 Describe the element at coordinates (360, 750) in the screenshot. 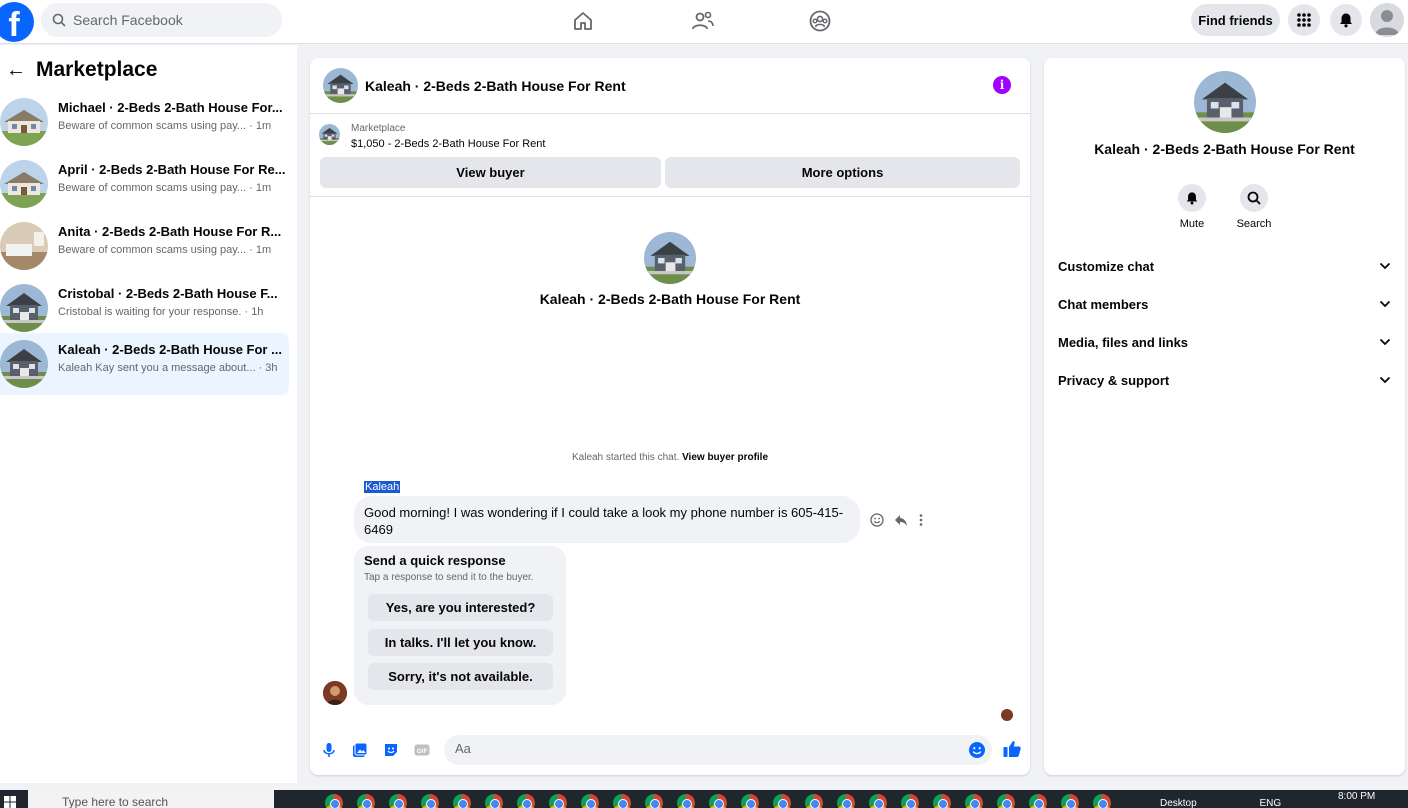

I see `photo-icon` at that location.